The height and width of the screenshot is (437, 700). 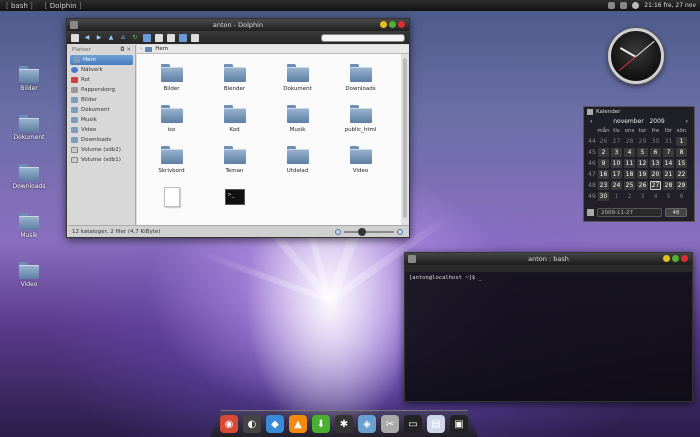 I want to click on taskbar-item-dolphin: [ Dolphin ], so click(x=63, y=6).